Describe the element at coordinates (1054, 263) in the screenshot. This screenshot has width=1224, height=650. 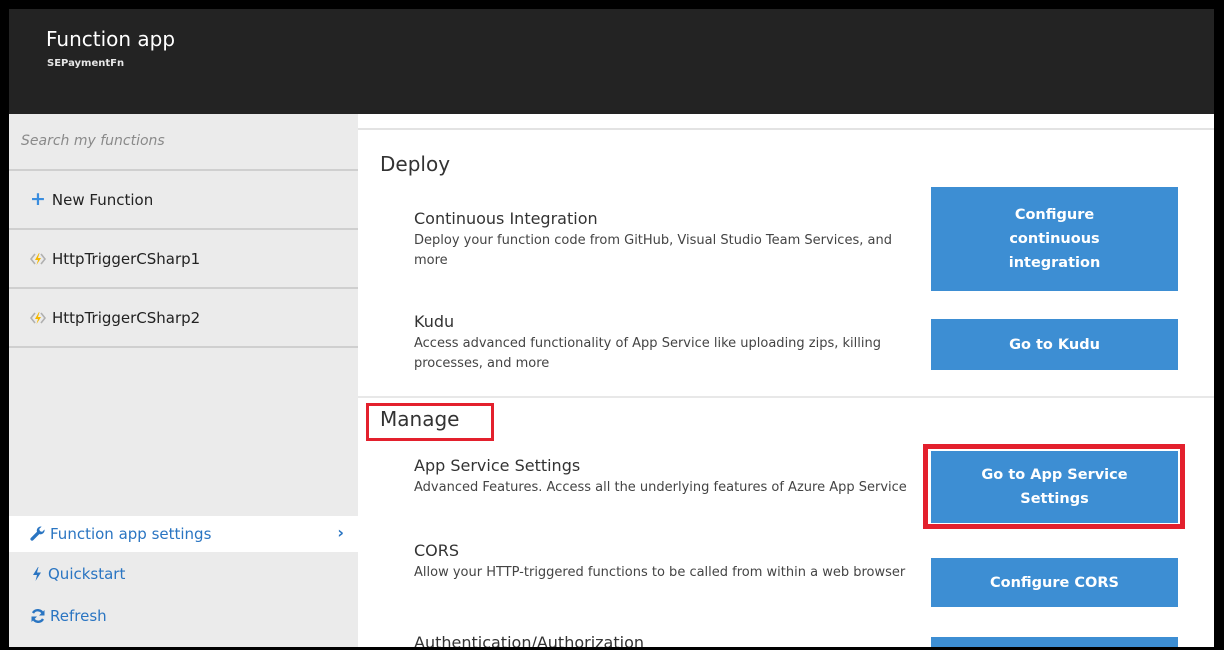
I see `button-label-line: integration` at that location.